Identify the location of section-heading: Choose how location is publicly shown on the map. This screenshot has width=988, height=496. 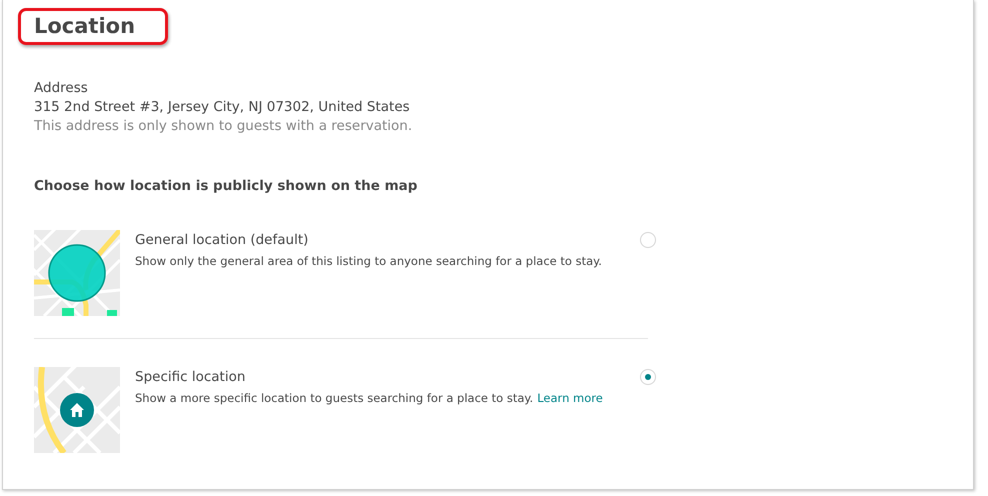
(226, 186).